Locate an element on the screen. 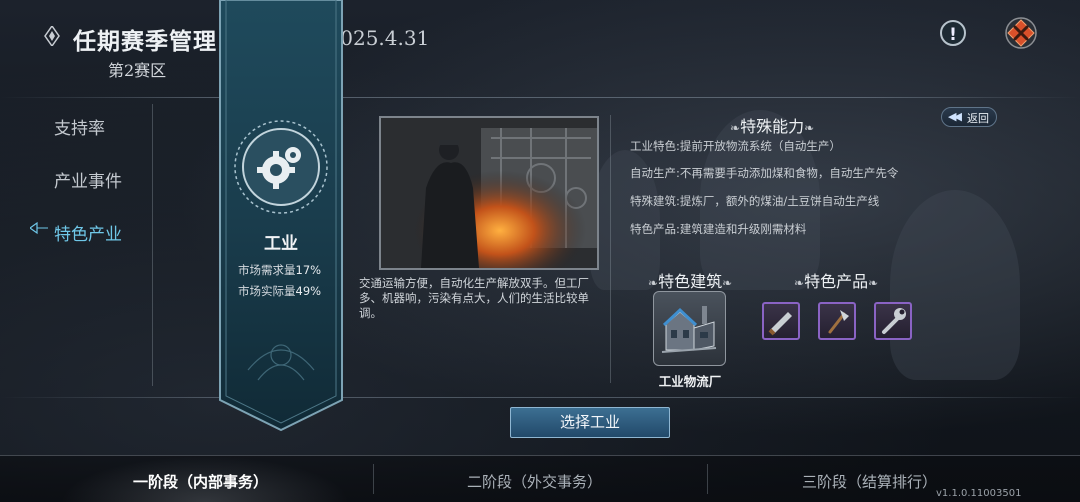 Image resolution: width=1080 pixels, height=502 pixels. stat-label: 市场实际量 is located at coordinates (267, 291).